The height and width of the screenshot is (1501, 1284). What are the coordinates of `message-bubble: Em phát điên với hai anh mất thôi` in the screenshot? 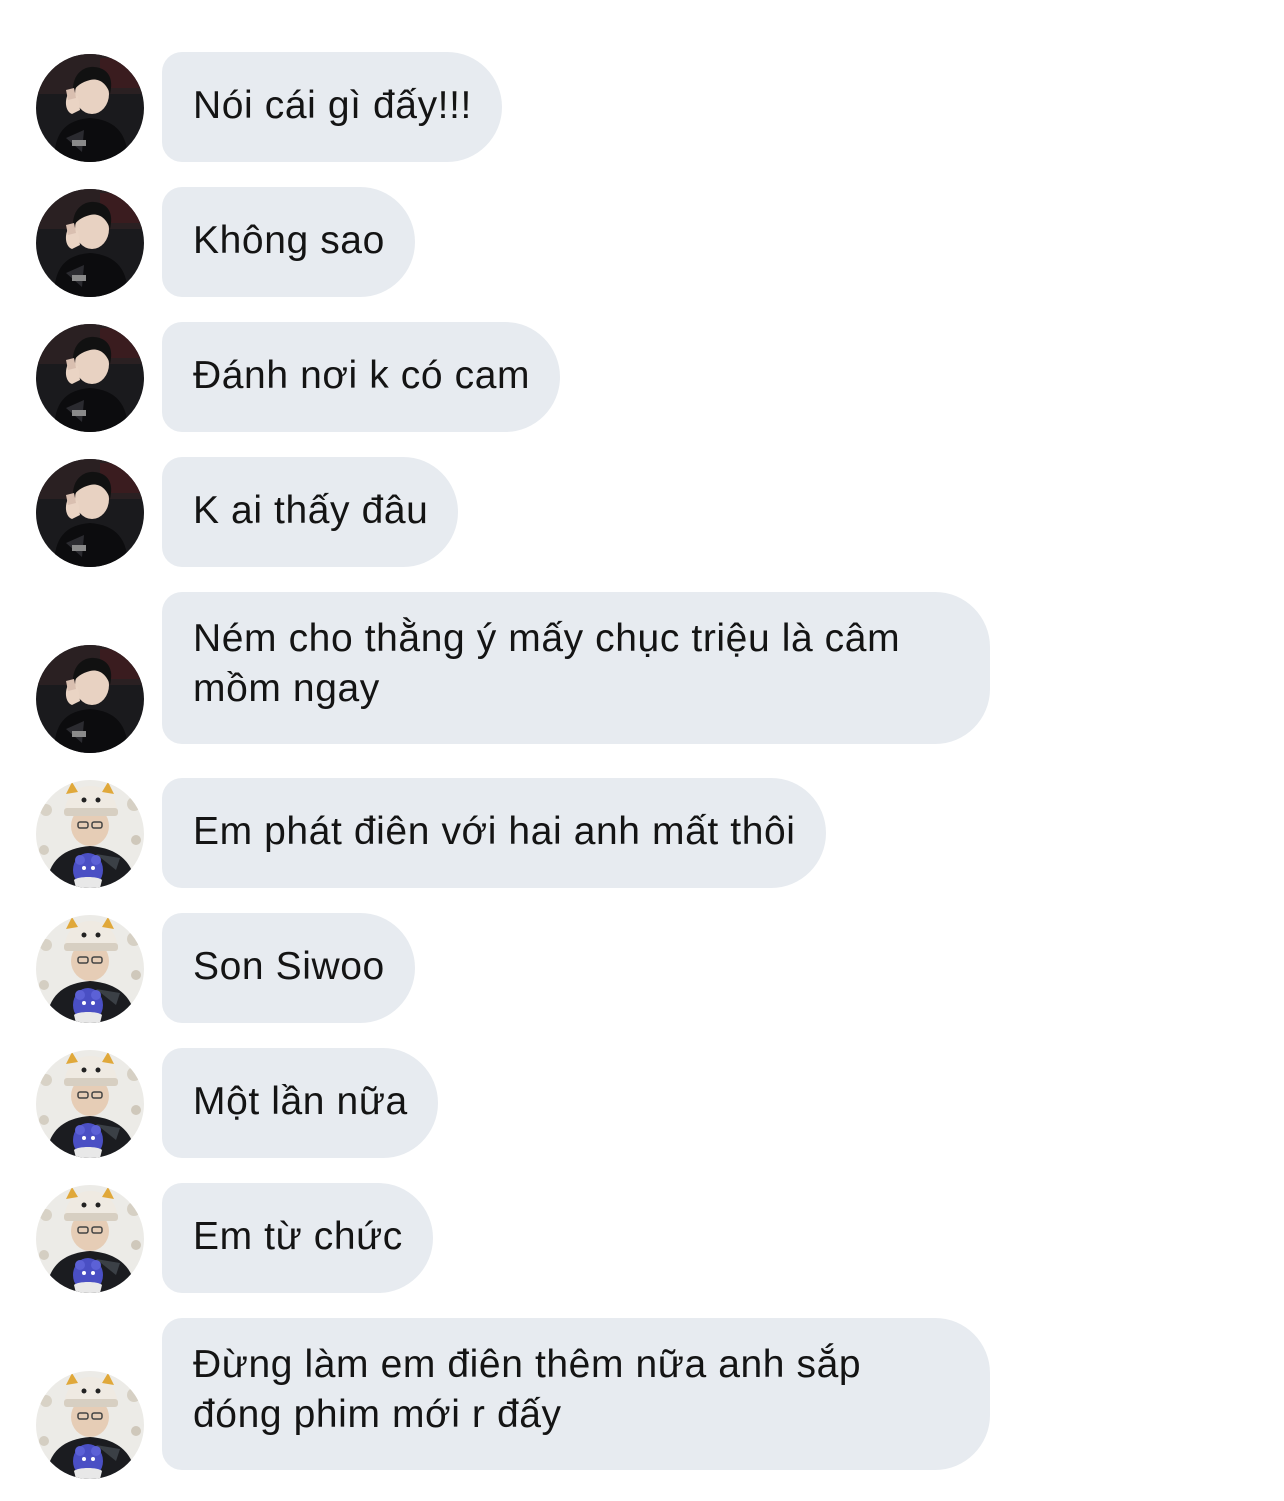 It's located at (494, 833).